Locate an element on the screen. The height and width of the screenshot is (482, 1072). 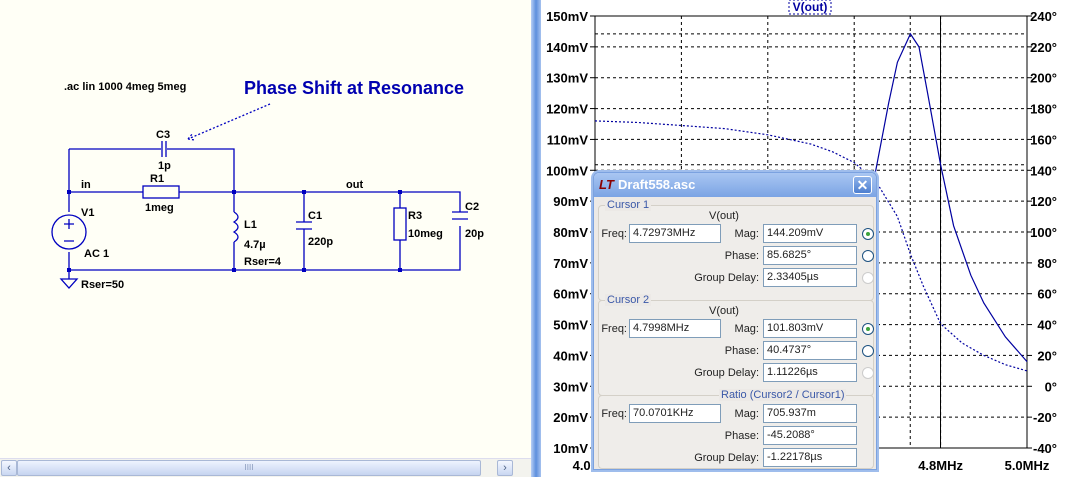
ratio-group-delay-label: Group Delay: is located at coordinates (726, 458).